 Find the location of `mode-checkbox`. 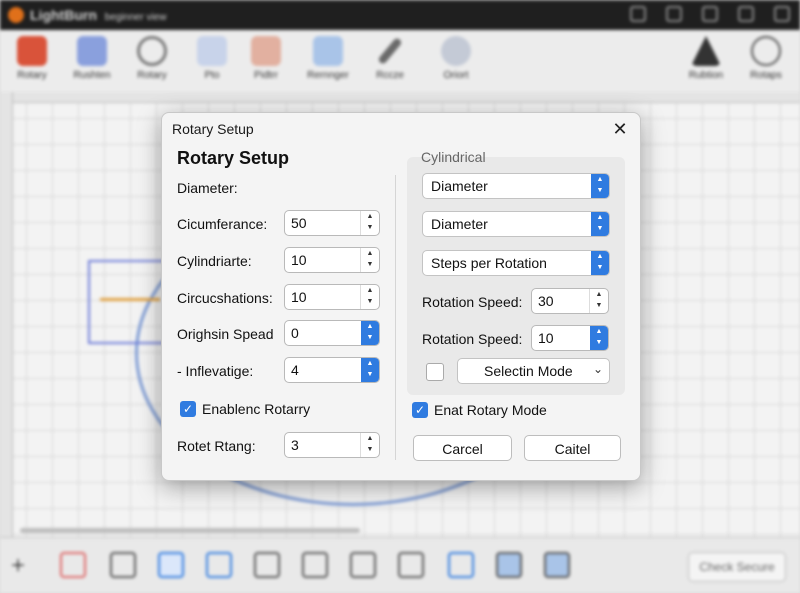

mode-checkbox is located at coordinates (435, 372).